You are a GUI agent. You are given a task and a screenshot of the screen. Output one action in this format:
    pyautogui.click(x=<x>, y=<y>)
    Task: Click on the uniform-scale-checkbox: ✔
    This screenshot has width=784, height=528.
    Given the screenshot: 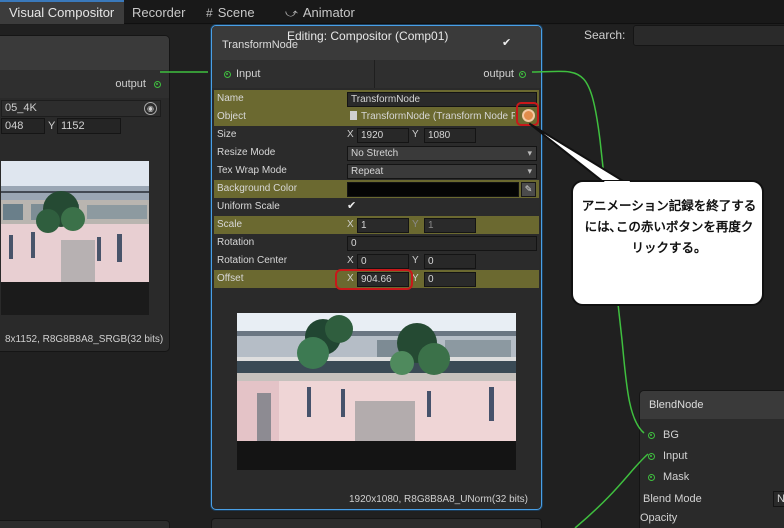 What is the action you would take?
    pyautogui.click(x=351, y=205)
    